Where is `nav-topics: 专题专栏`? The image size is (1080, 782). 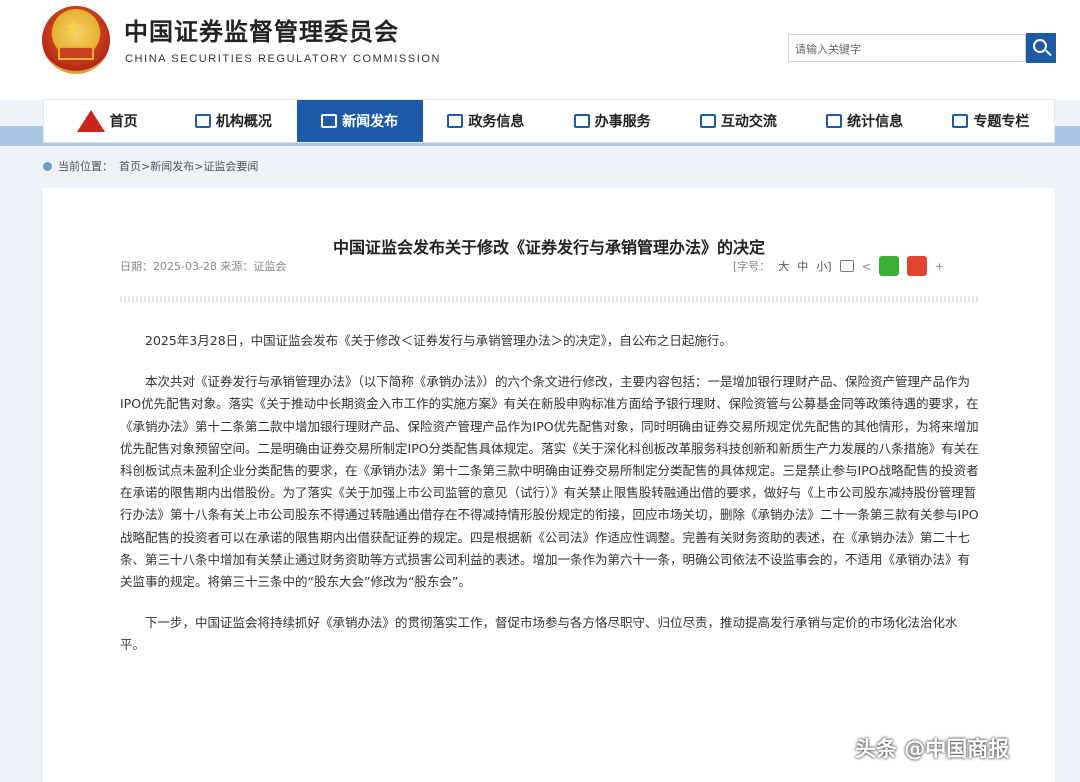
nav-topics: 专题专栏 is located at coordinates (991, 121).